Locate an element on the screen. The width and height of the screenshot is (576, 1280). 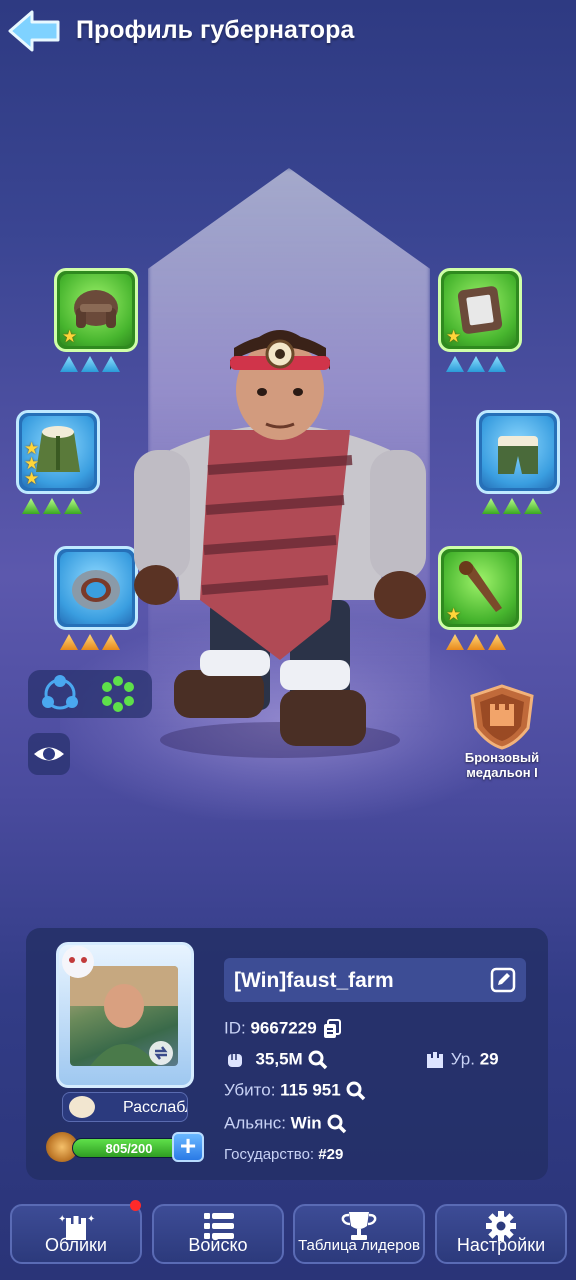
governor-level: Ур. 29 is located at coordinates (461, 1060).